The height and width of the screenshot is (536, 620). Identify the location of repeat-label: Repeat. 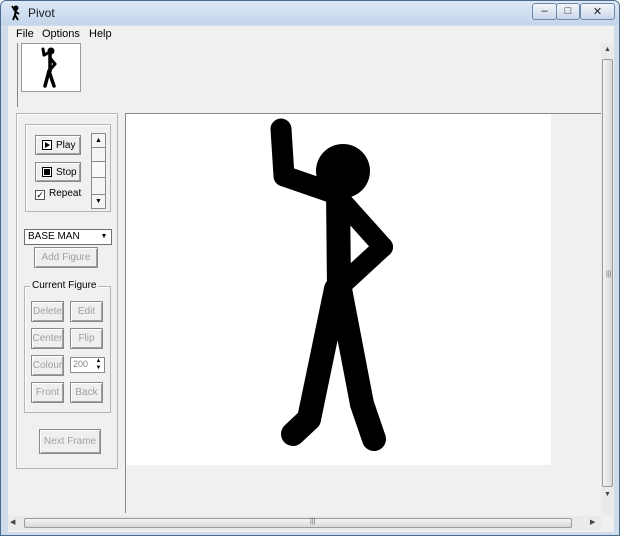
(65, 193).